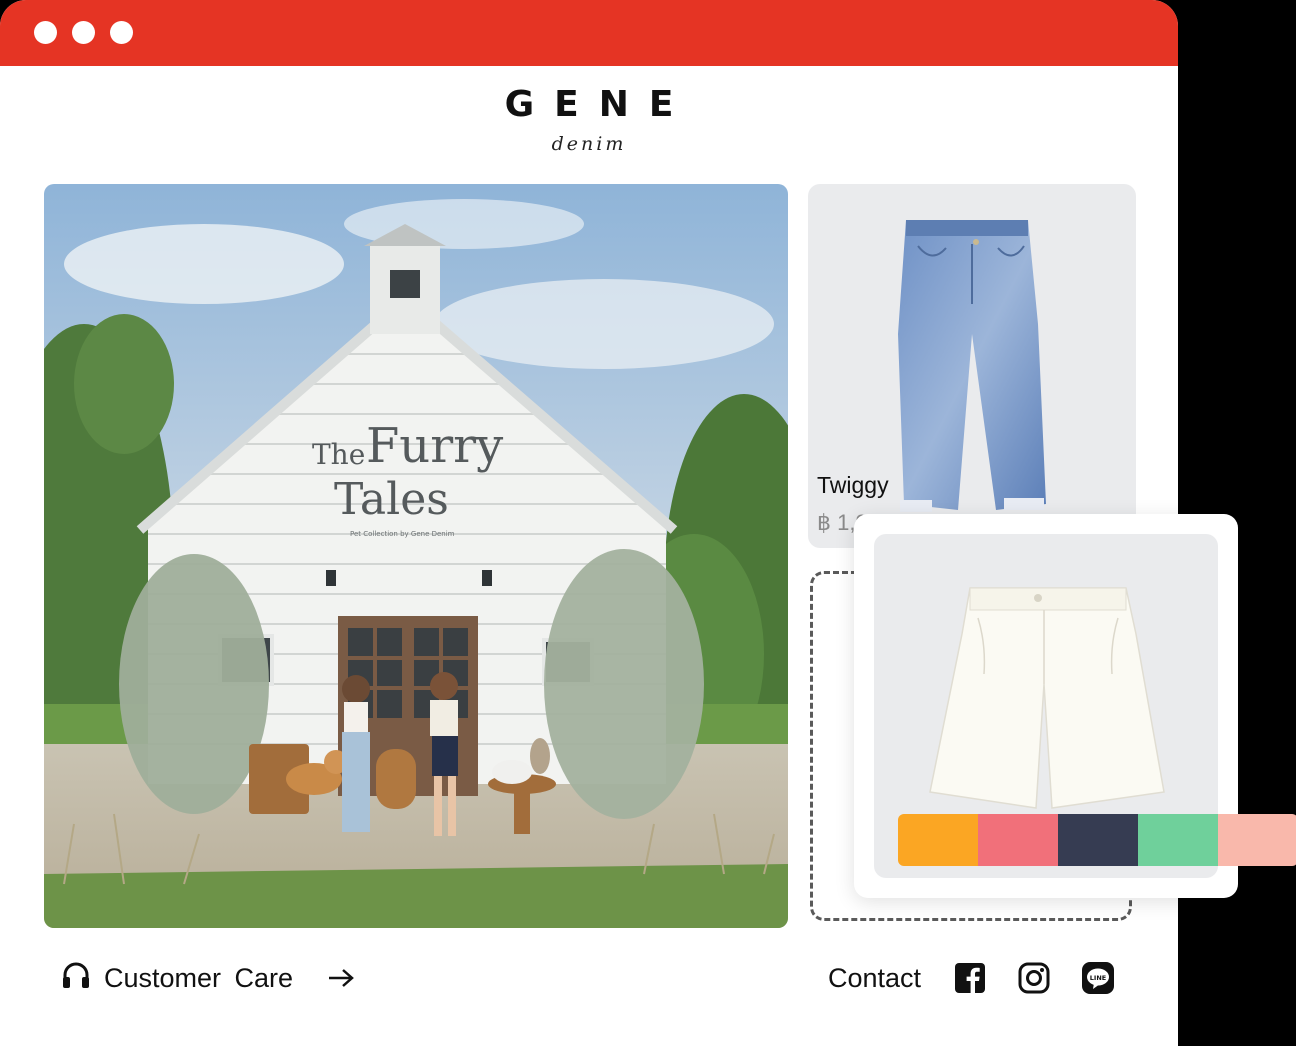 The width and height of the screenshot is (1296, 1046). Describe the element at coordinates (972, 366) in the screenshot. I see `product-card-text: Twiggy ฿ 1,9` at that location.